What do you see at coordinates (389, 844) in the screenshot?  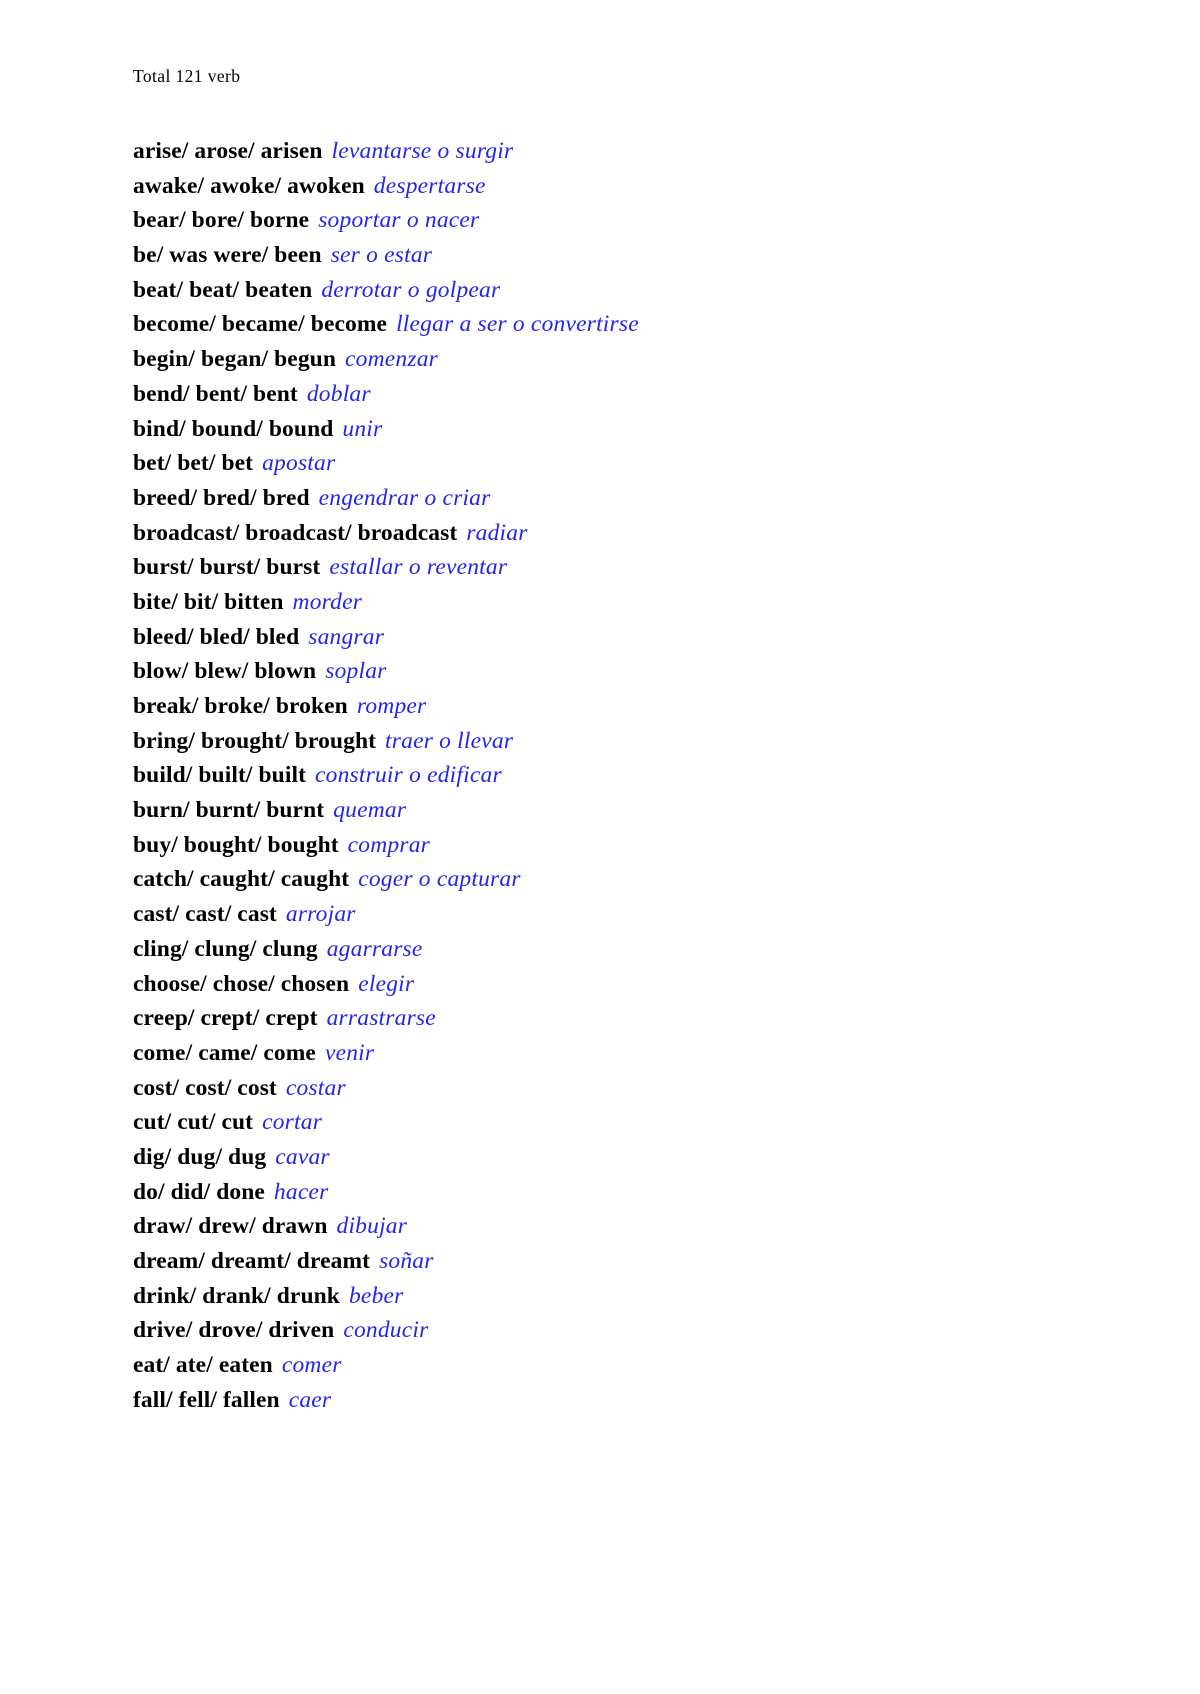 I see `verb-translation: comprar` at bounding box center [389, 844].